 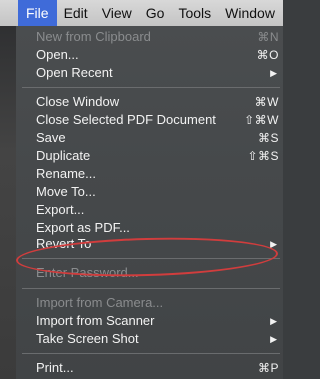 What do you see at coordinates (87, 338) in the screenshot?
I see `menu-item-label: Take Screen Shot` at bounding box center [87, 338].